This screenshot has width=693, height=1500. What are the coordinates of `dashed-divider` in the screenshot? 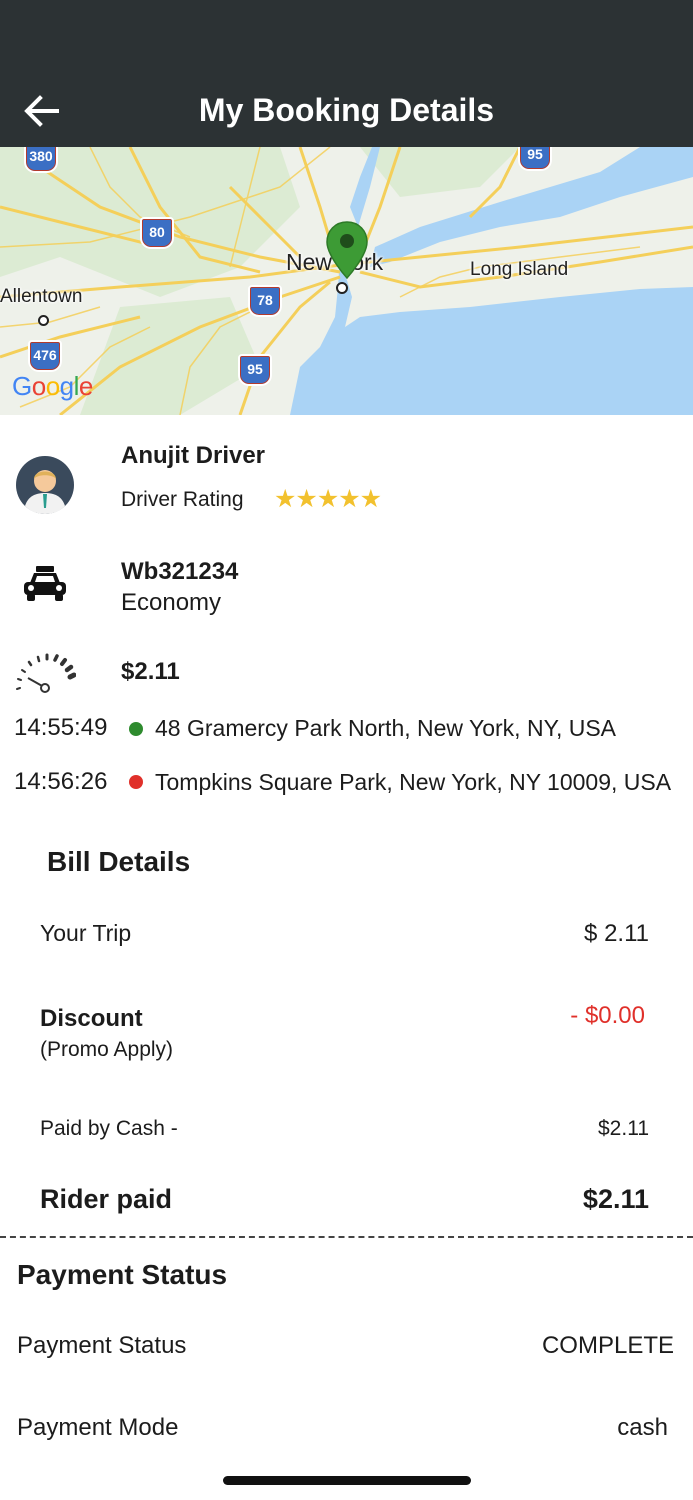 It's located at (346, 1237).